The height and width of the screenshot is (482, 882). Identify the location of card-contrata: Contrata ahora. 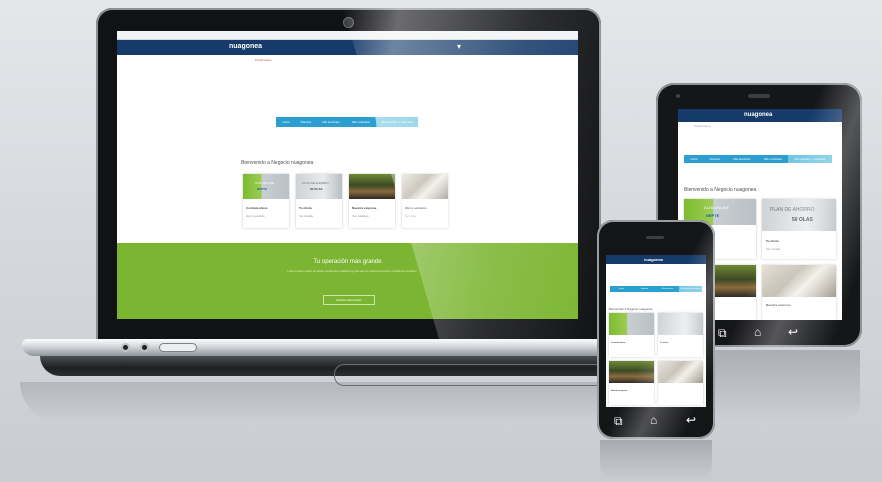
(631, 335).